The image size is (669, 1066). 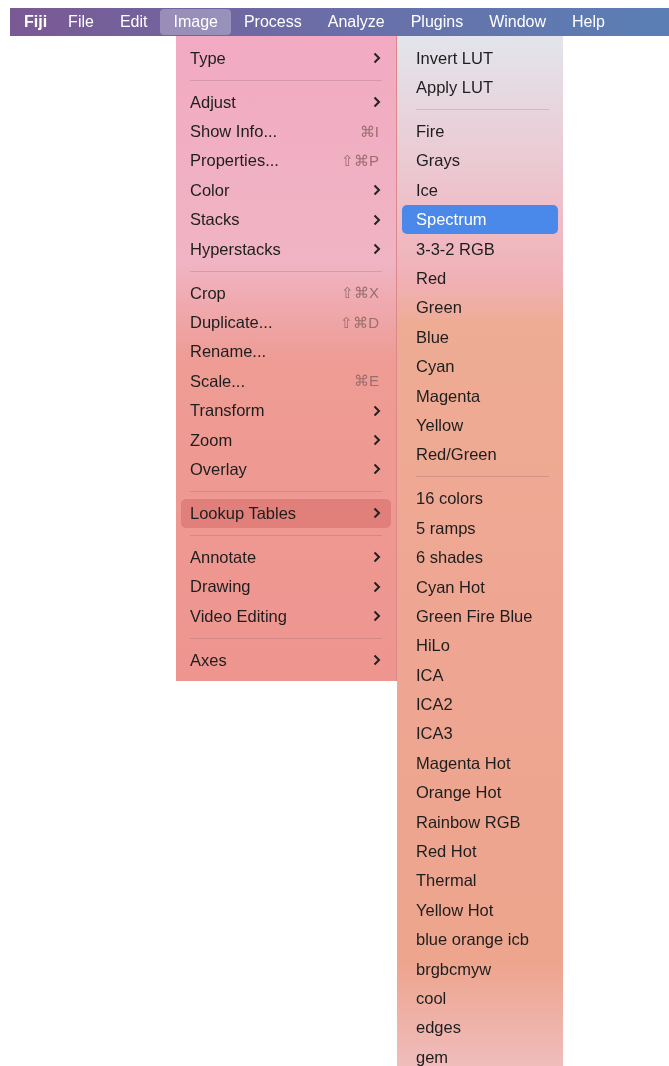 I want to click on menu-item: cool, so click(x=480, y=998).